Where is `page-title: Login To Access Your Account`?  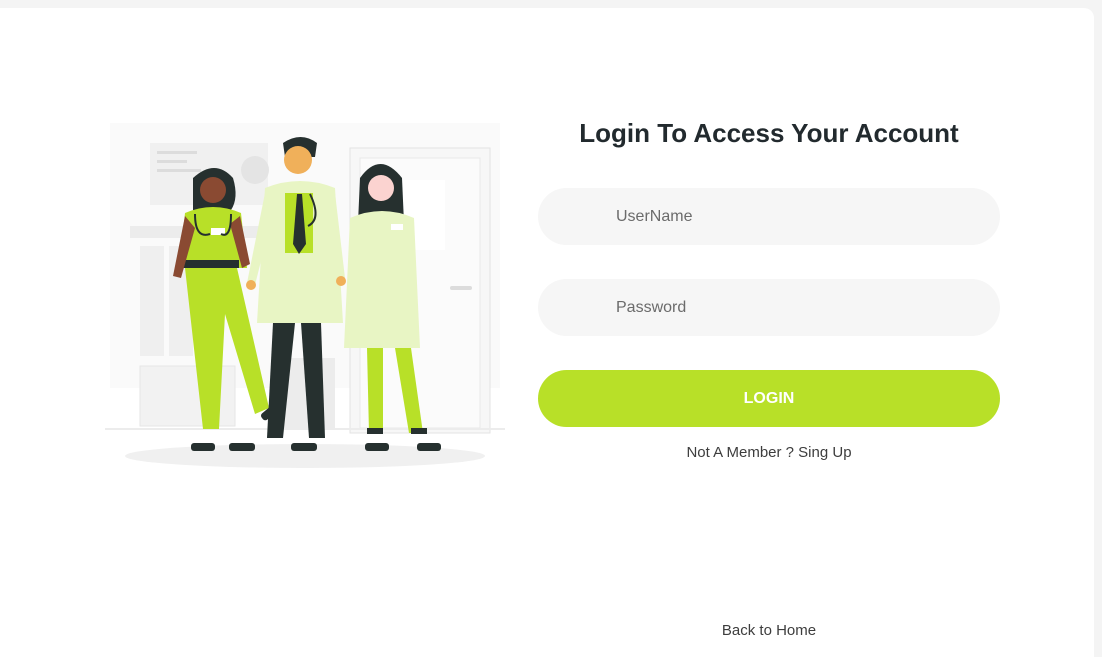
page-title: Login To Access Your Account is located at coordinates (769, 133).